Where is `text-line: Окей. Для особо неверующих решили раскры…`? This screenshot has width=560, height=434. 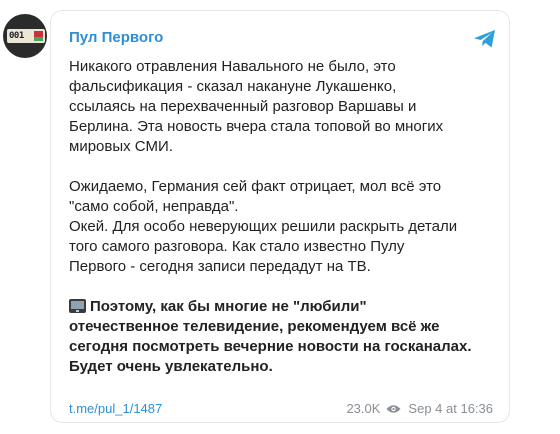
text-line: Окей. Для особо неверующих решили раскры… is located at coordinates (263, 226).